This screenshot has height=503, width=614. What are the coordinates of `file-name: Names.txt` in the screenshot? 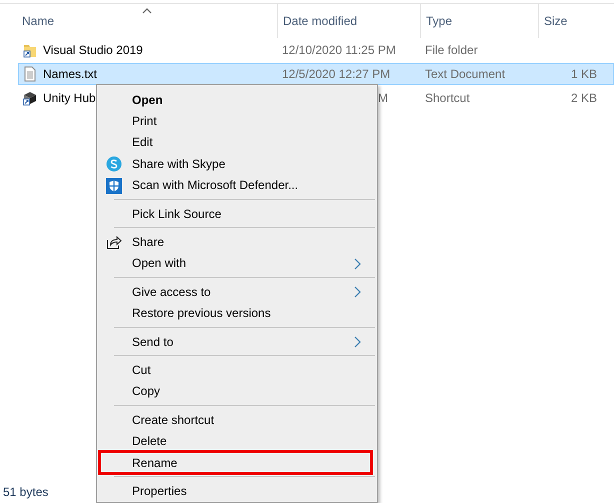 It's located at (70, 74).